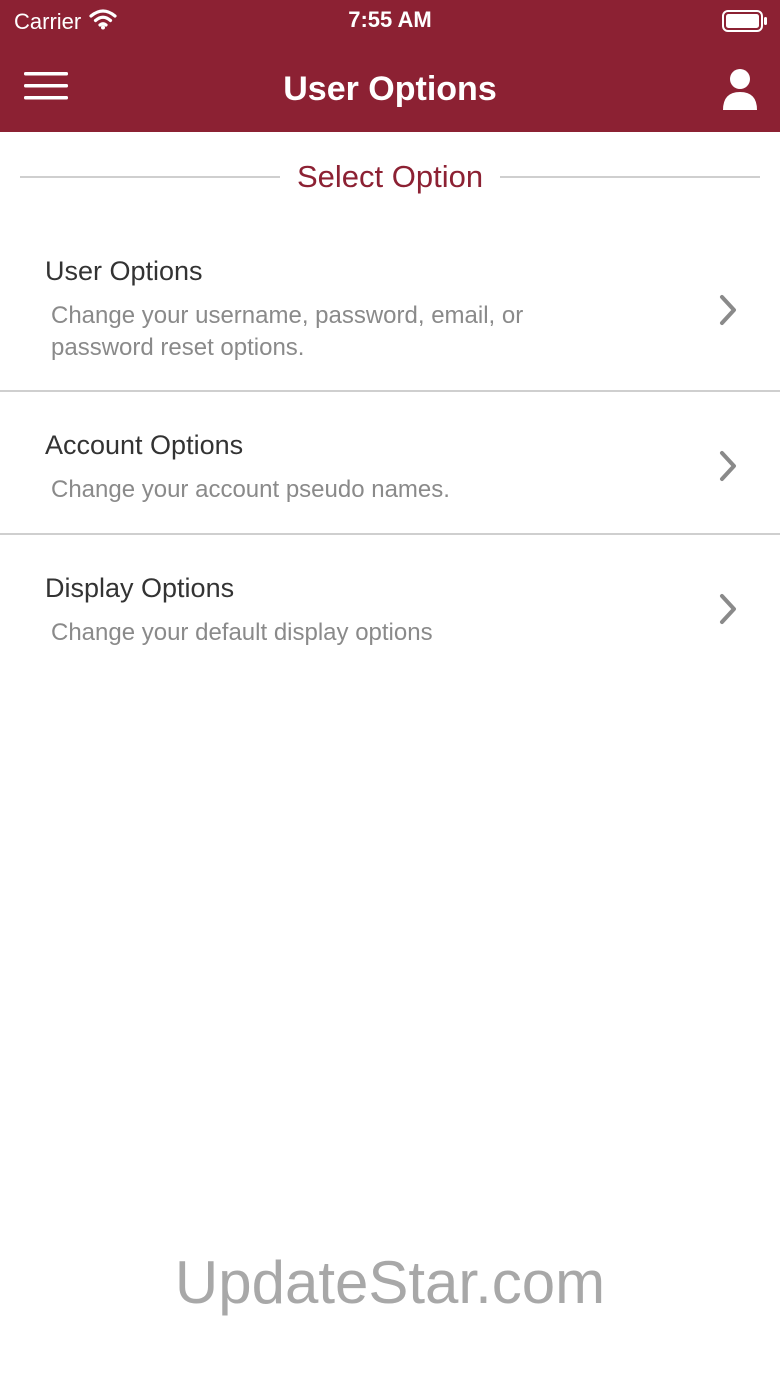  I want to click on section-divider-right, so click(630, 177).